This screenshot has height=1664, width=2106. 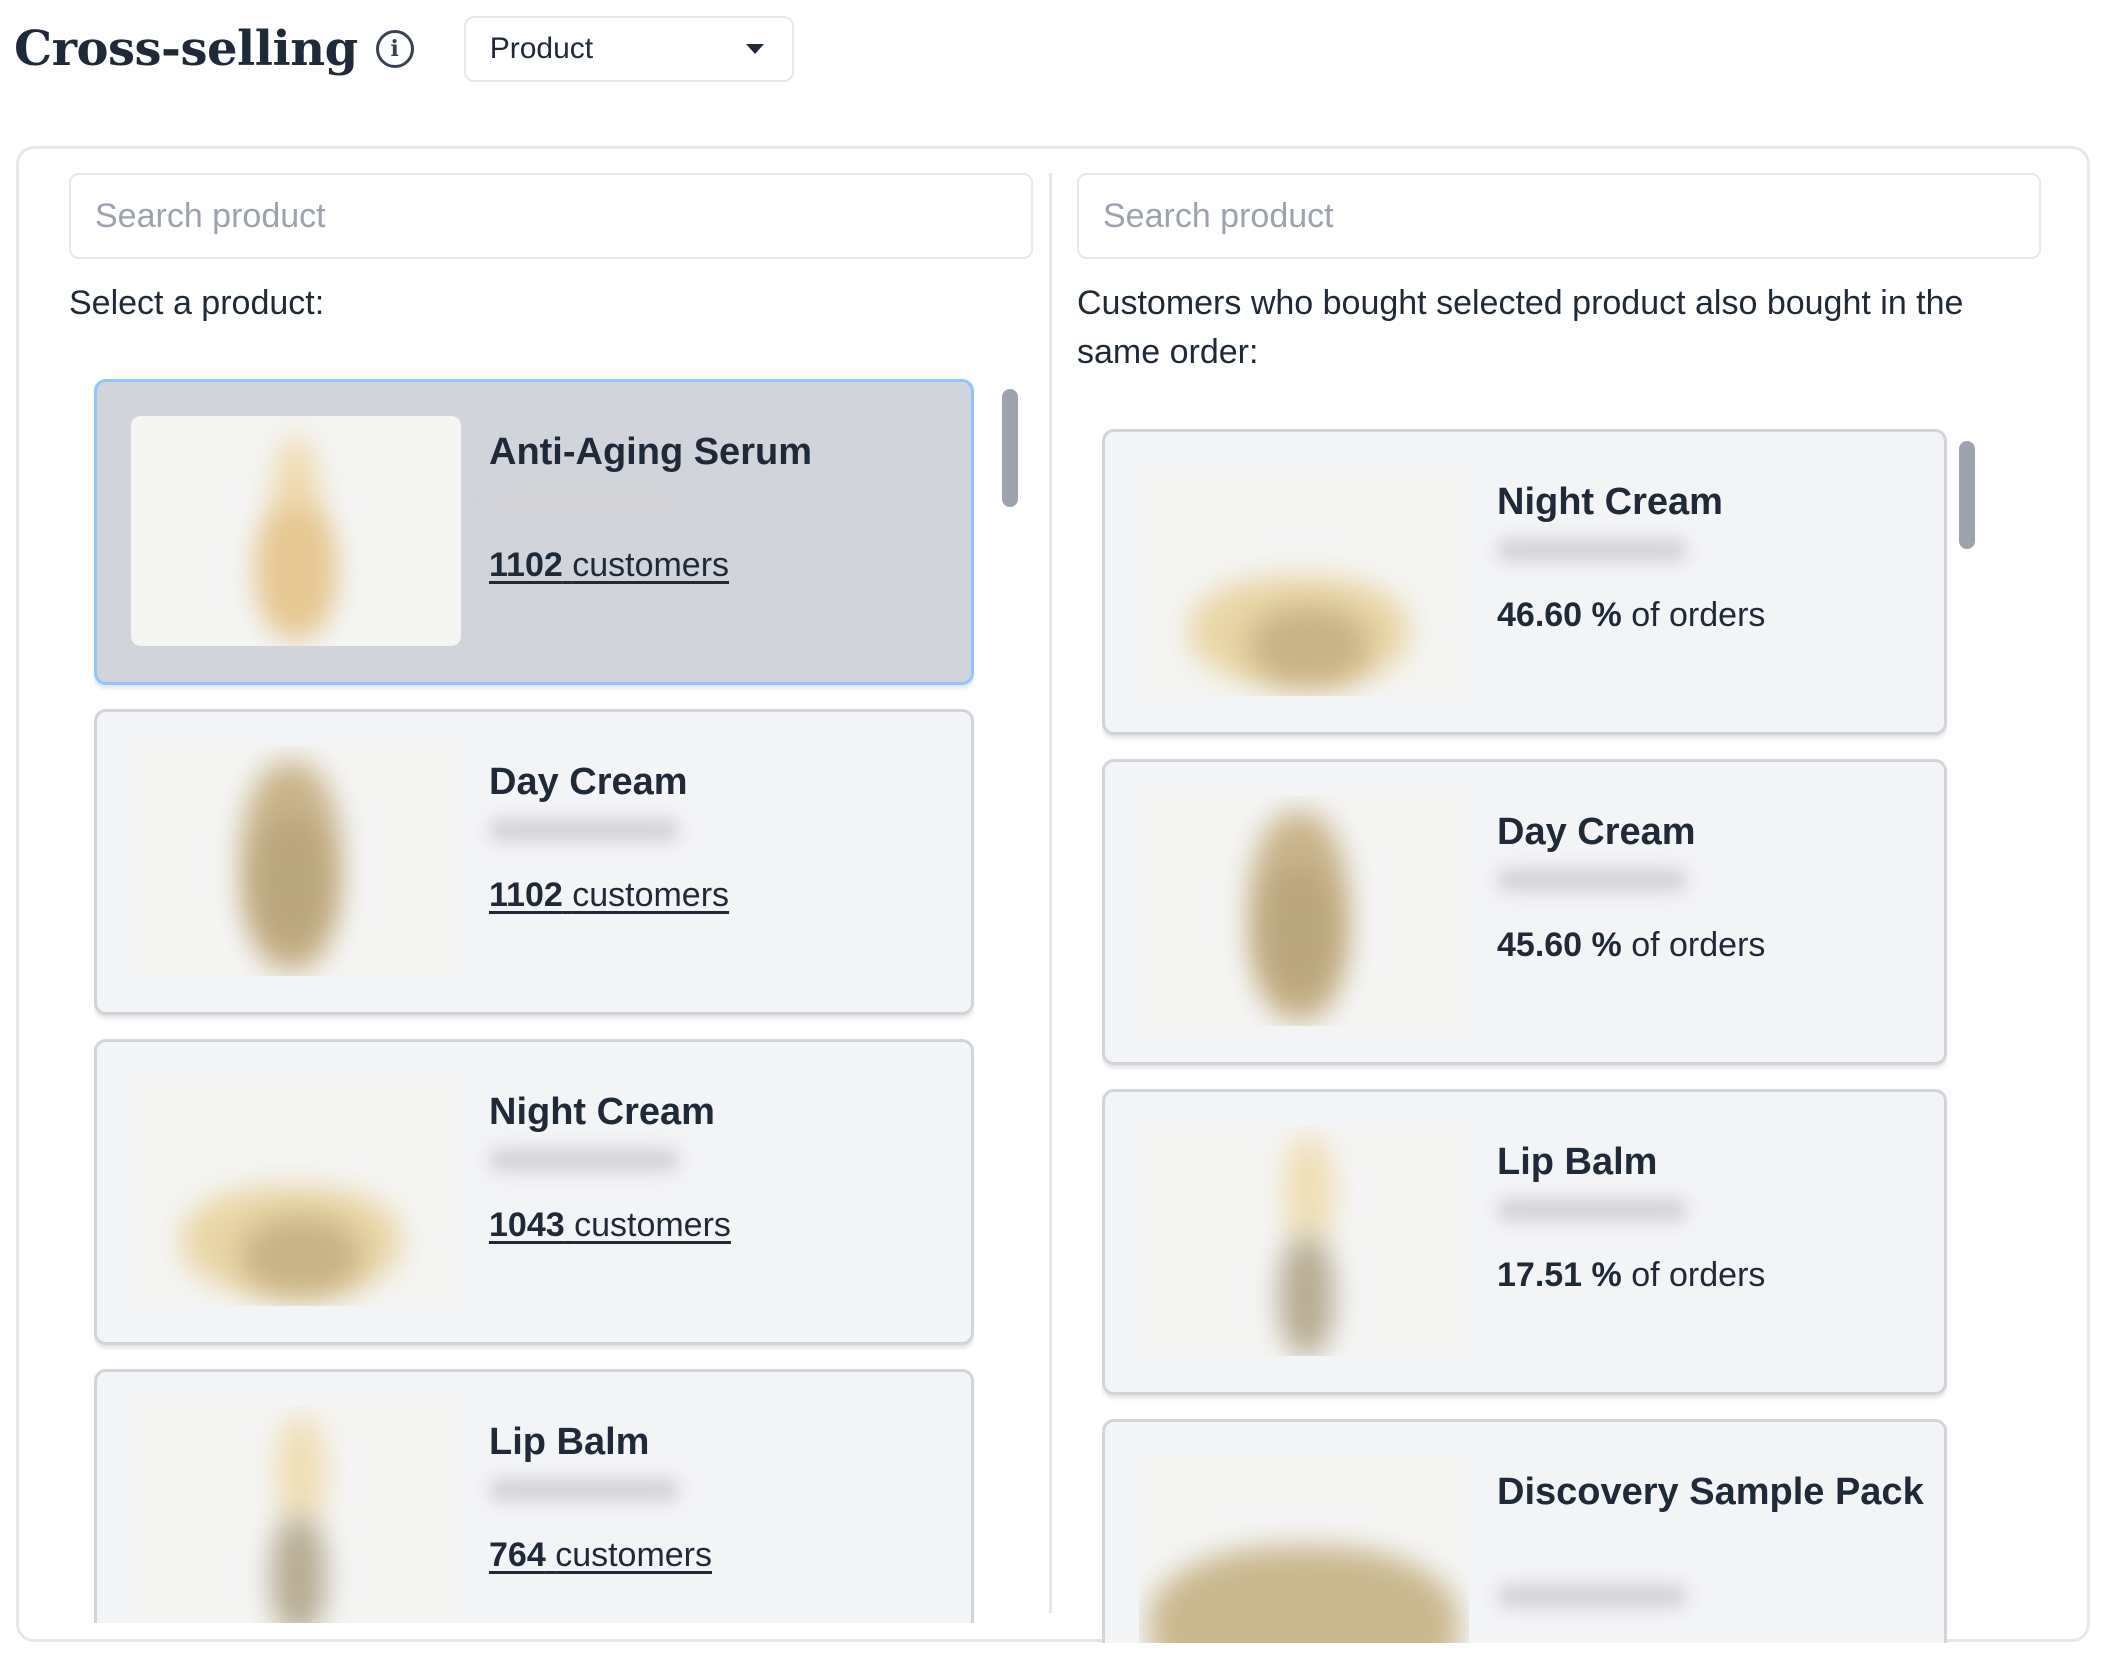 What do you see at coordinates (541, 48) in the screenshot?
I see `dropdown-selected-value: Product` at bounding box center [541, 48].